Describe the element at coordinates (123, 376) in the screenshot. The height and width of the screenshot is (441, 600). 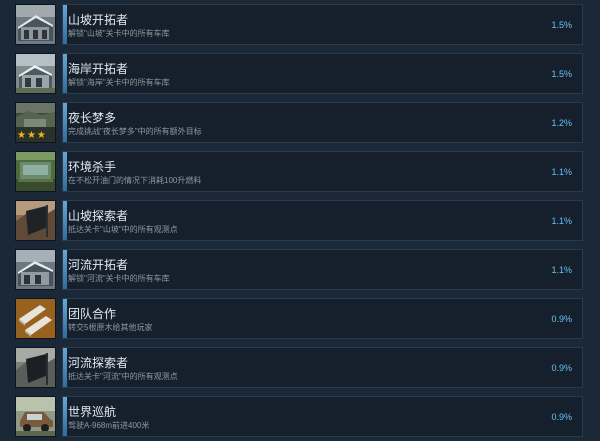
I see `achievement-description: 抵达关卡"河流"中的所有观测点` at that location.